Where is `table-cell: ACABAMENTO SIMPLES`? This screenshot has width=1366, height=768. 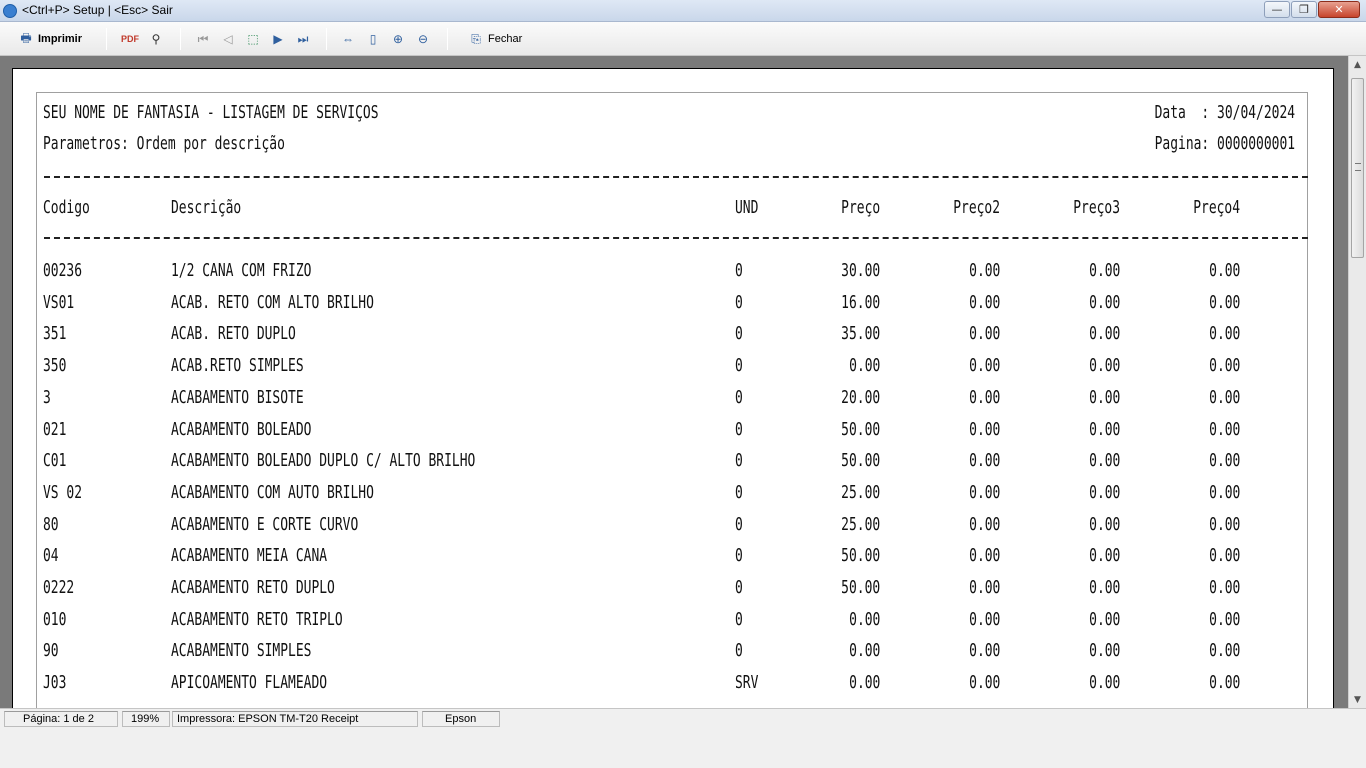 table-cell: ACABAMENTO SIMPLES is located at coordinates (241, 651).